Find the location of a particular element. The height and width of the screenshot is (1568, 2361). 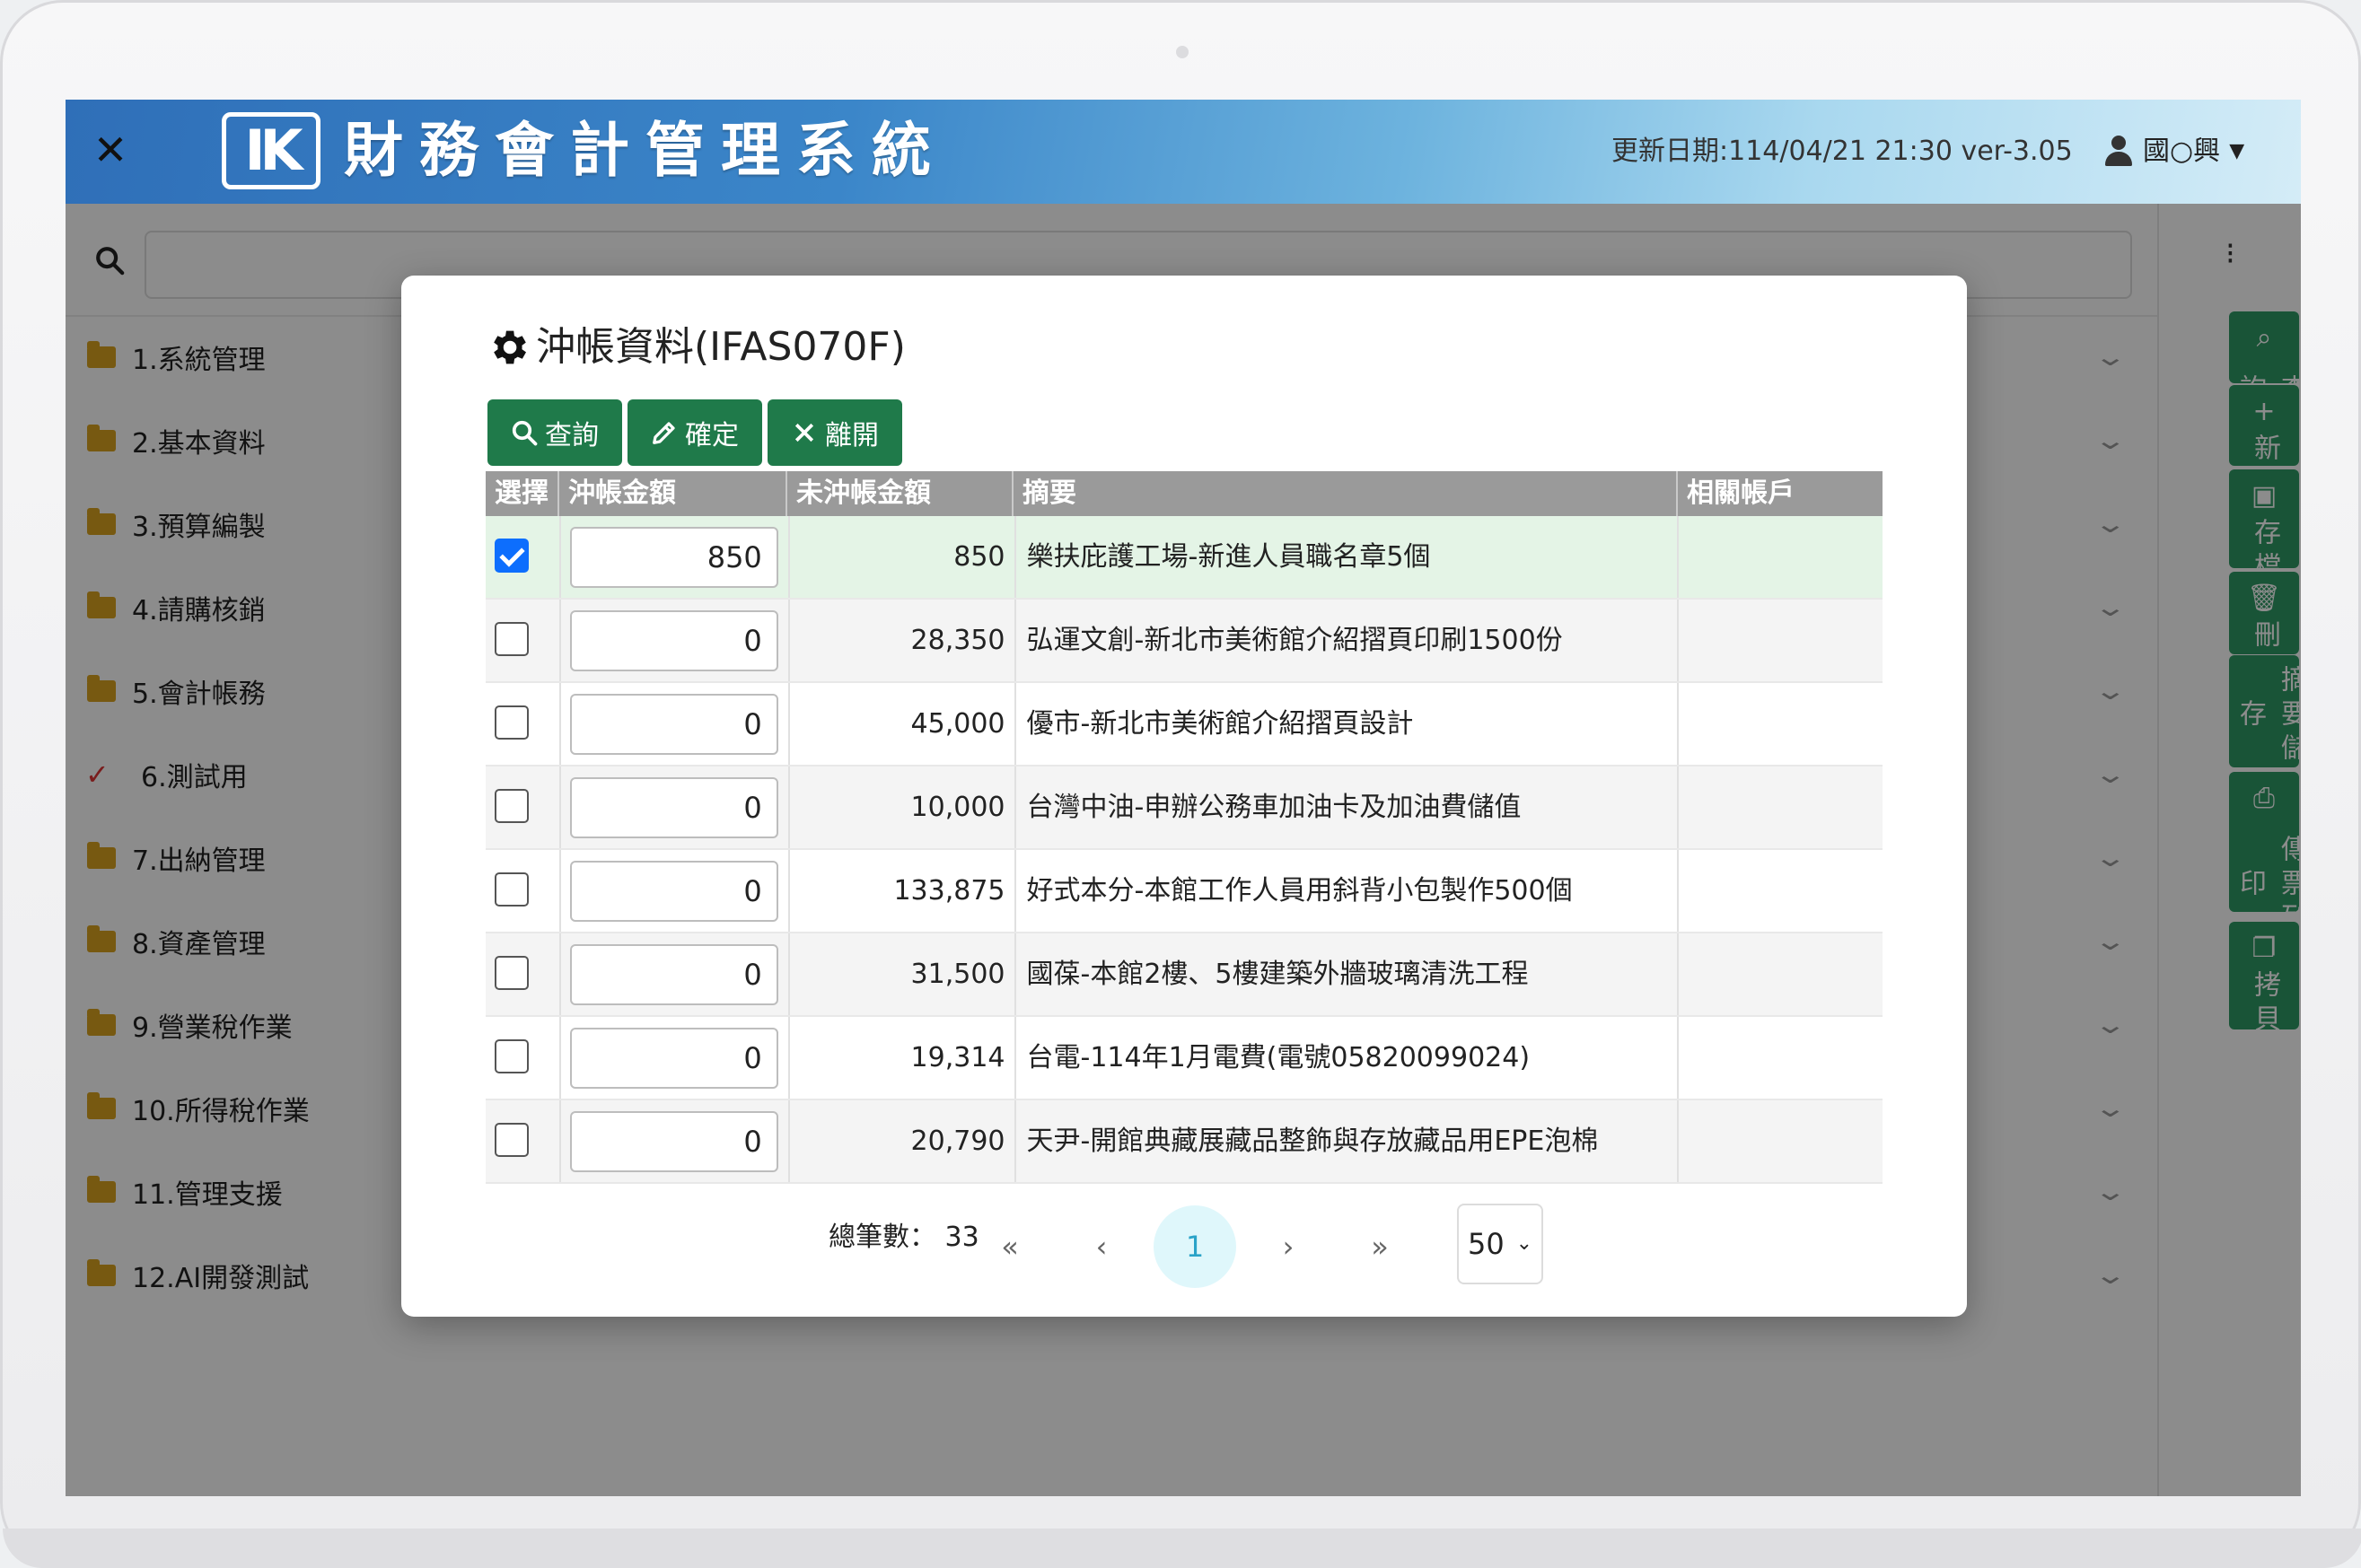

unsettled-amount: 850 is located at coordinates (903, 557).